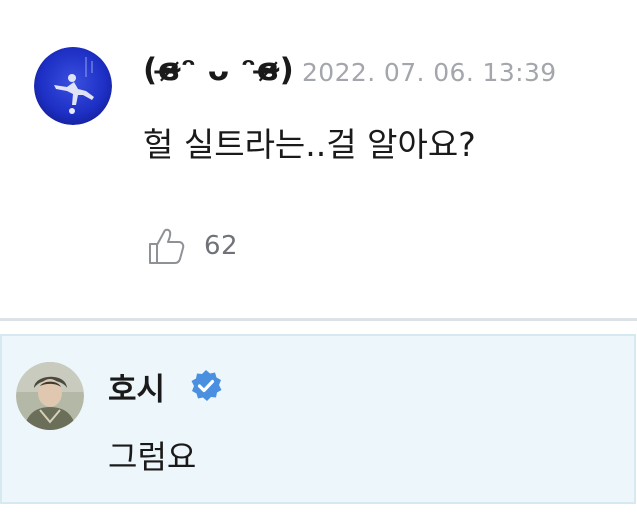  I want to click on verified-badge-icon, so click(206, 386).